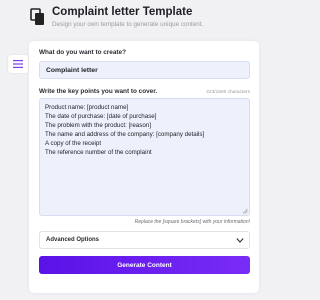 This screenshot has height=300, width=320. Describe the element at coordinates (98, 91) in the screenshot. I see `key-points-label: Write the key points you want to cover.` at that location.